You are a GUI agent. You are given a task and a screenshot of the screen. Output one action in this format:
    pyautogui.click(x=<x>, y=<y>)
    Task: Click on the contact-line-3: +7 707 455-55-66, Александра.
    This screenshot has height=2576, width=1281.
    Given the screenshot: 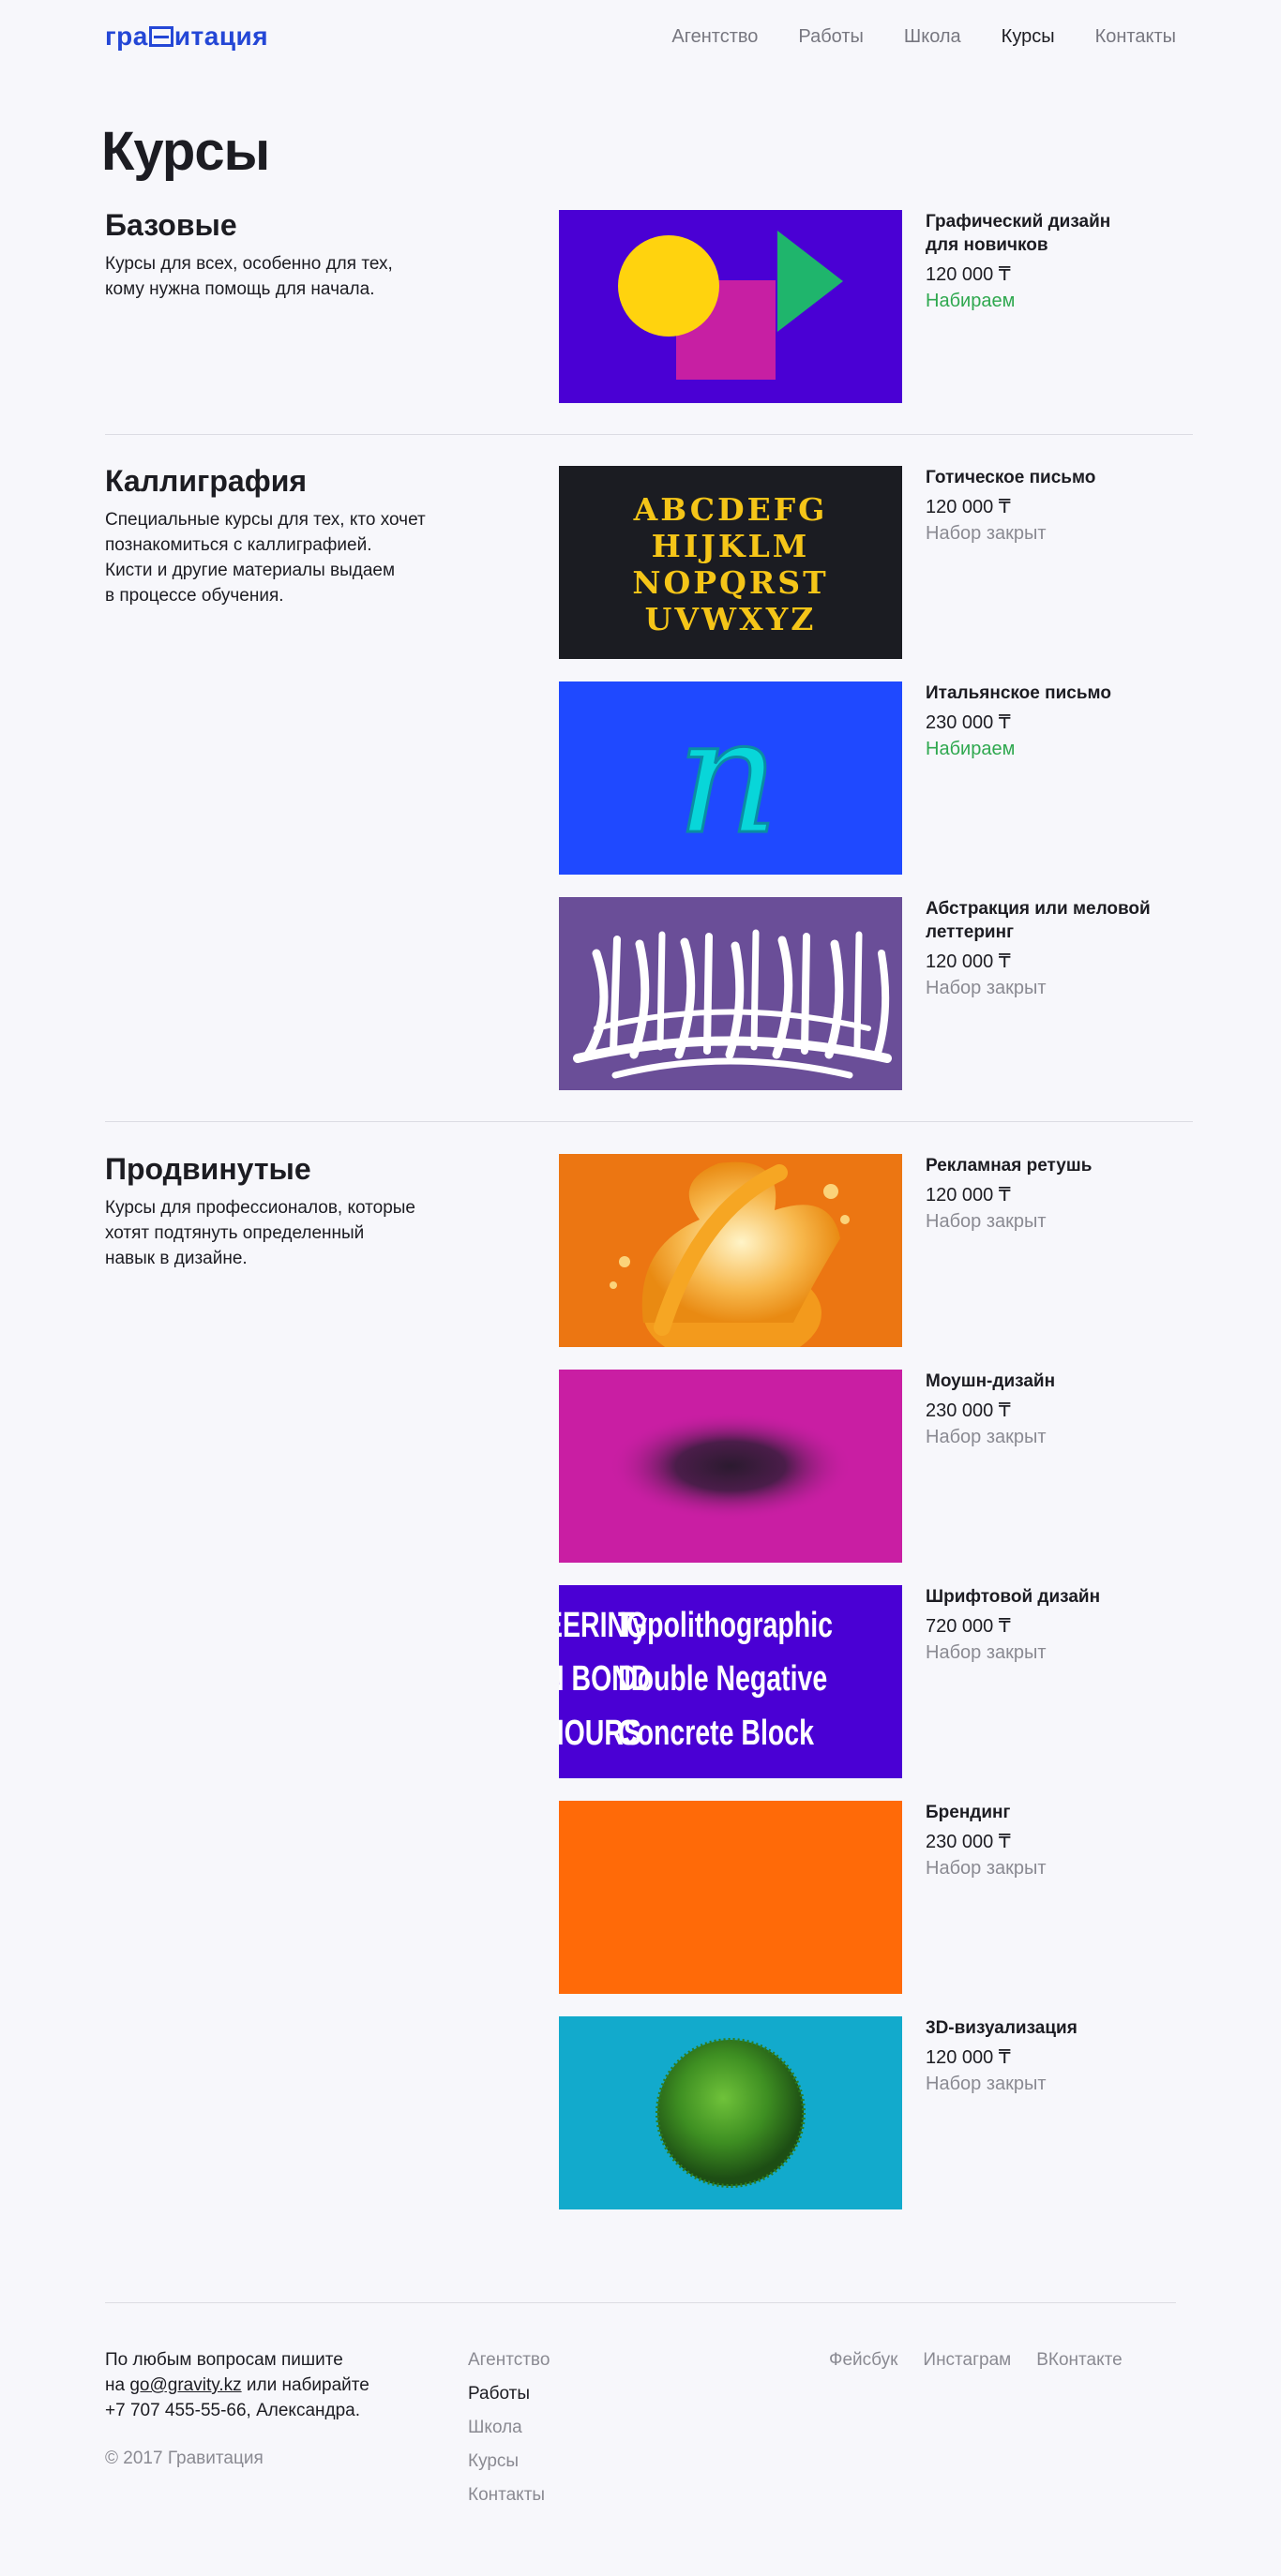 What is the action you would take?
    pyautogui.click(x=233, y=2410)
    